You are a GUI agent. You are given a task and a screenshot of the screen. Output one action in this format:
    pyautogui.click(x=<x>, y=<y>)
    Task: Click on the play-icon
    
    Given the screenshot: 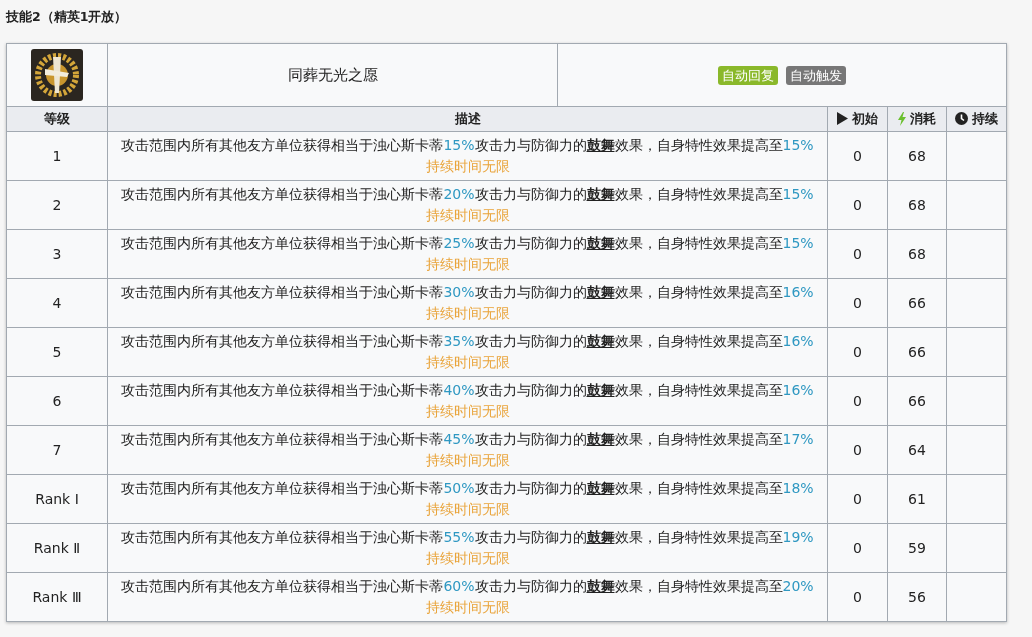 What is the action you would take?
    pyautogui.click(x=842, y=119)
    